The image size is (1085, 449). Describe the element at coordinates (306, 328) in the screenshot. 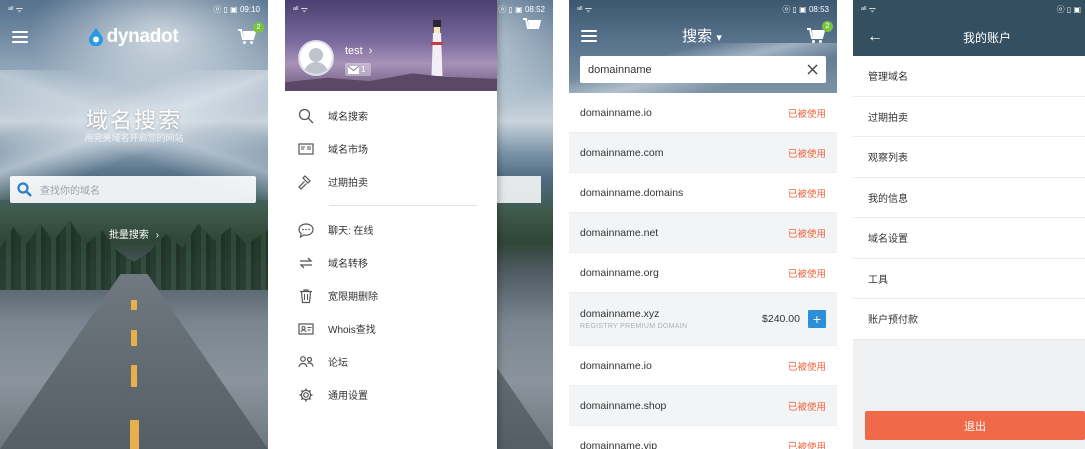

I see `id-card-icon` at that location.